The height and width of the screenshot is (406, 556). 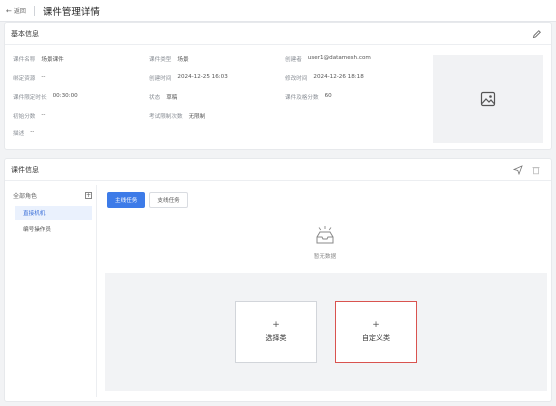 What do you see at coordinates (278, 170) in the screenshot?
I see `course-info-header: 课件信息` at bounding box center [278, 170].